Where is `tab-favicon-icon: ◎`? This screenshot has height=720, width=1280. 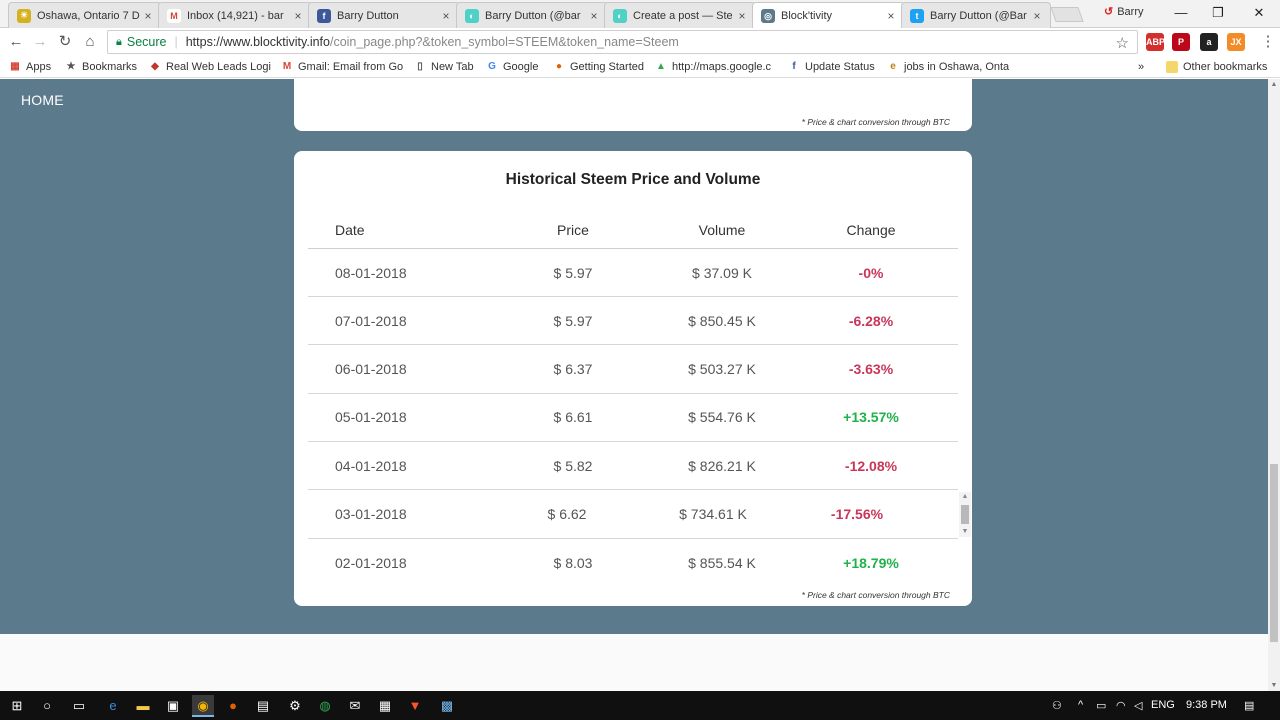
tab-favicon-icon: ◎ is located at coordinates (768, 16).